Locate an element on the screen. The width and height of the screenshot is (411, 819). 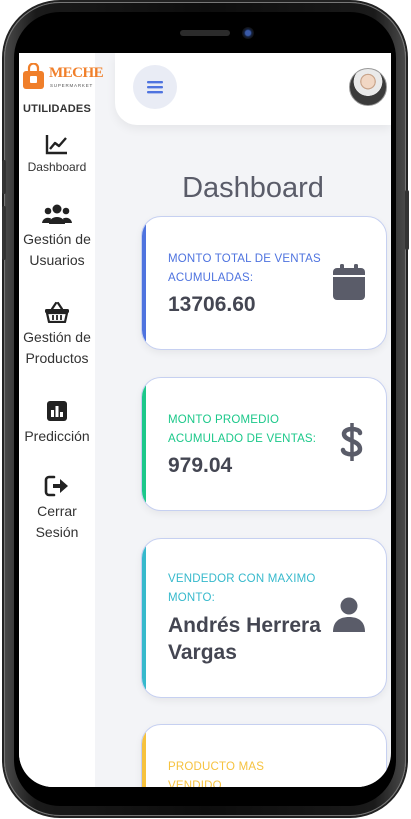
brand-subtitle: SUPERMARKET is located at coordinates (72, 85).